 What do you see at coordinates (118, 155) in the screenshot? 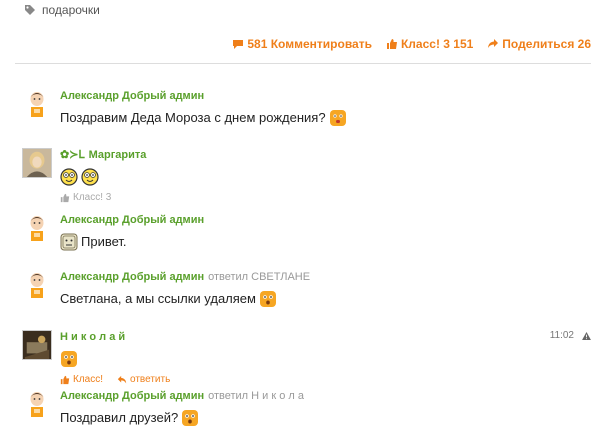
I see `comment-author: Маргарита` at bounding box center [118, 155].